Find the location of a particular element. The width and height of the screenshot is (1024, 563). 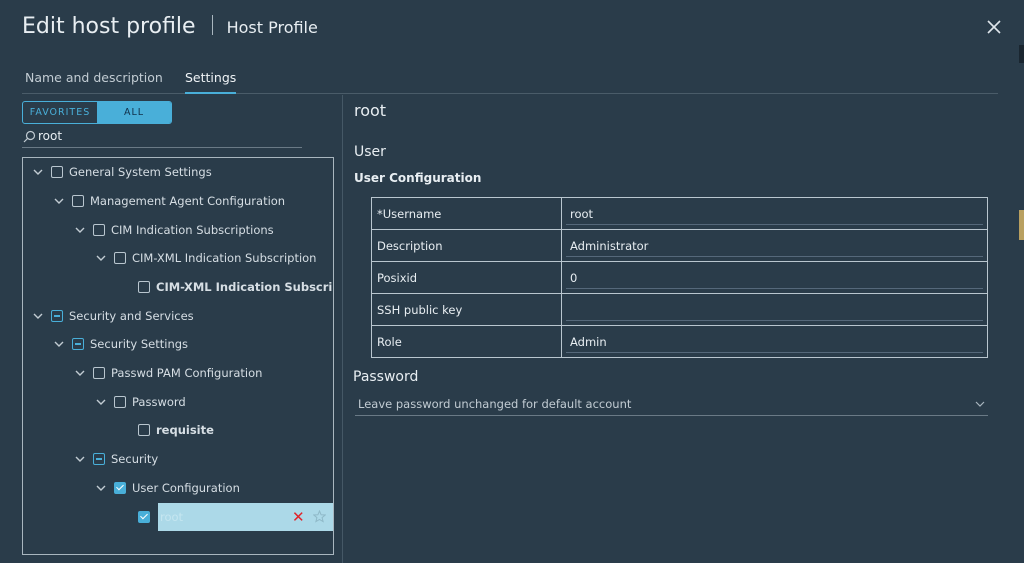

tree-node-cim-xml-indication-subscription: CIM-XML Indication Subscription is located at coordinates (205, 258).